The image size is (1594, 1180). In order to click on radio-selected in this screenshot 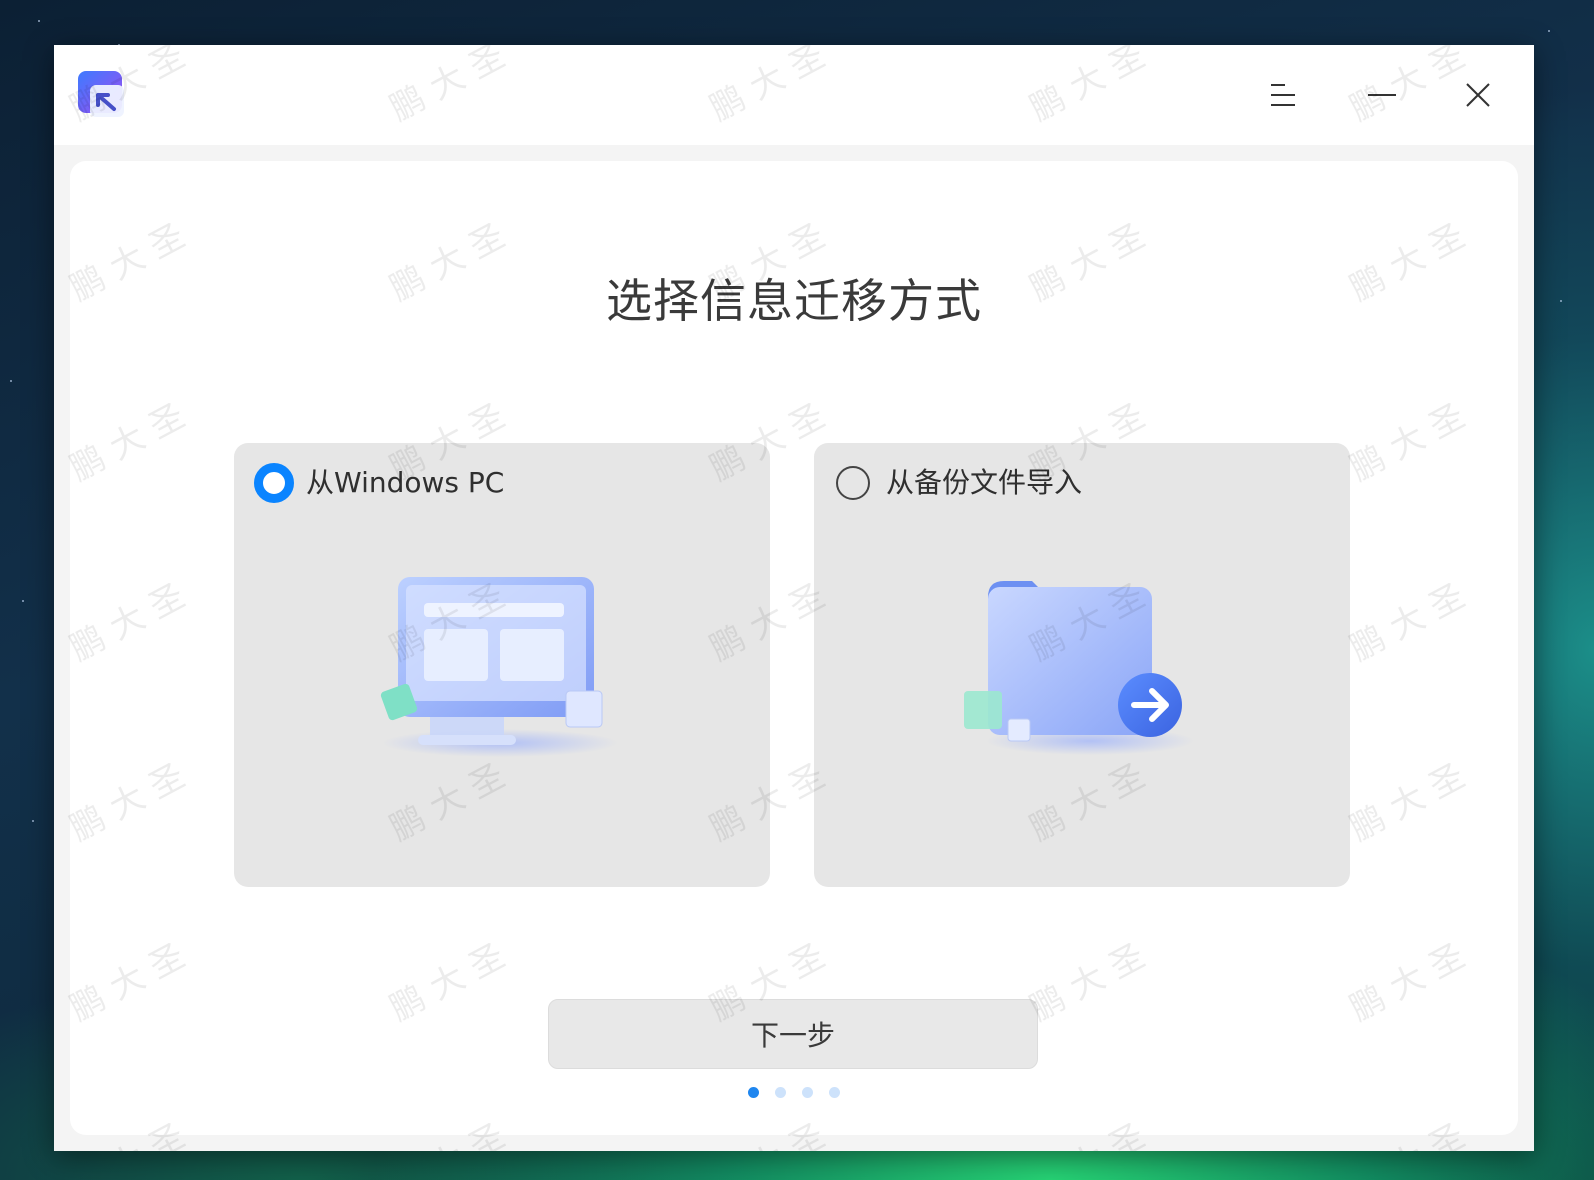, I will do `click(274, 483)`.